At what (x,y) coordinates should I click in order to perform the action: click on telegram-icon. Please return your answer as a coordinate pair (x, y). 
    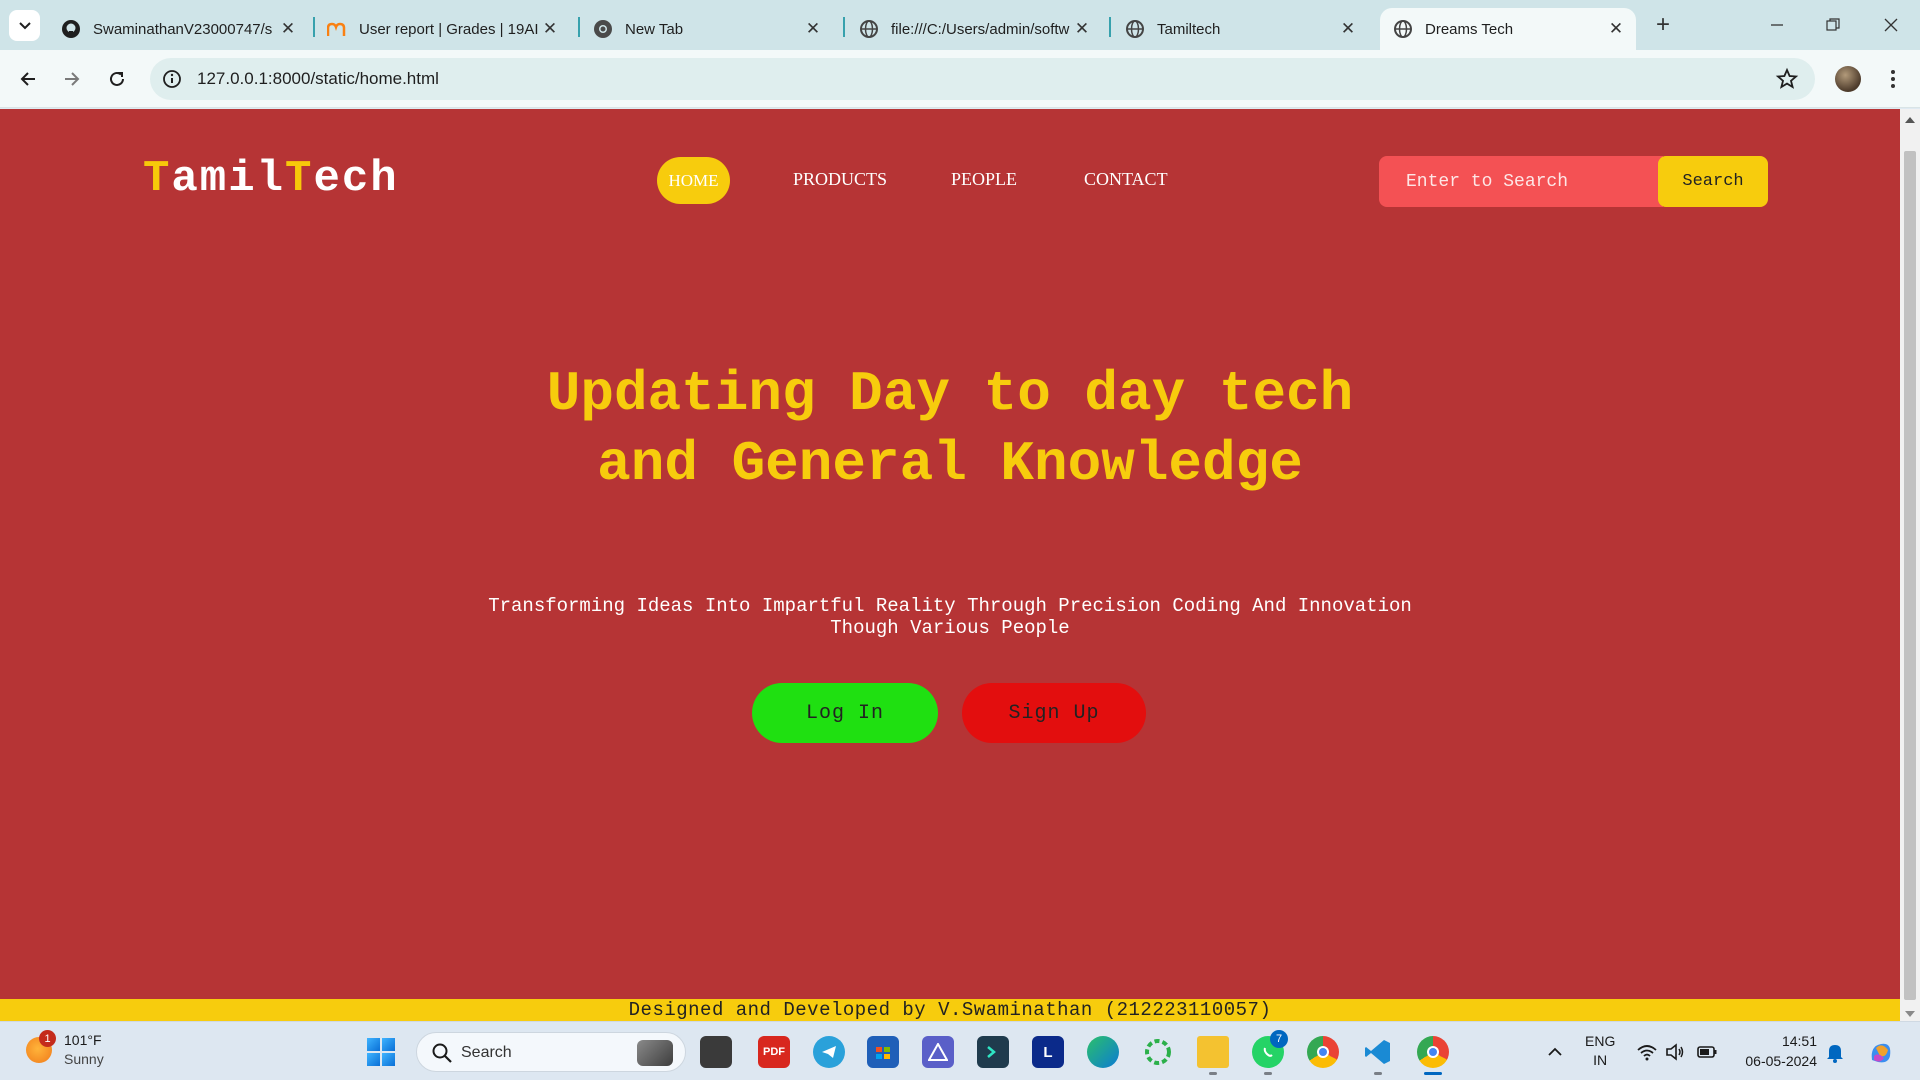
    Looking at the image, I should click on (829, 1052).